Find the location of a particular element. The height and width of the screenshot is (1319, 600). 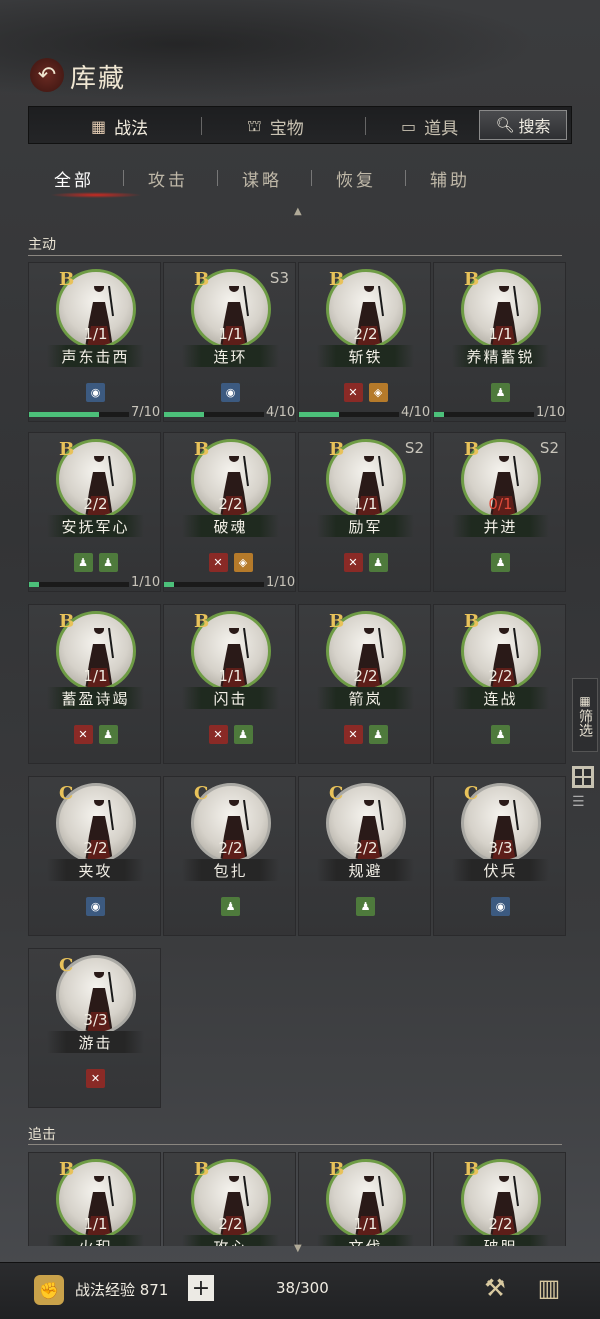

tactic-card: B 2/2 破魂 ✕ ◈ 1/10 is located at coordinates (229, 512).